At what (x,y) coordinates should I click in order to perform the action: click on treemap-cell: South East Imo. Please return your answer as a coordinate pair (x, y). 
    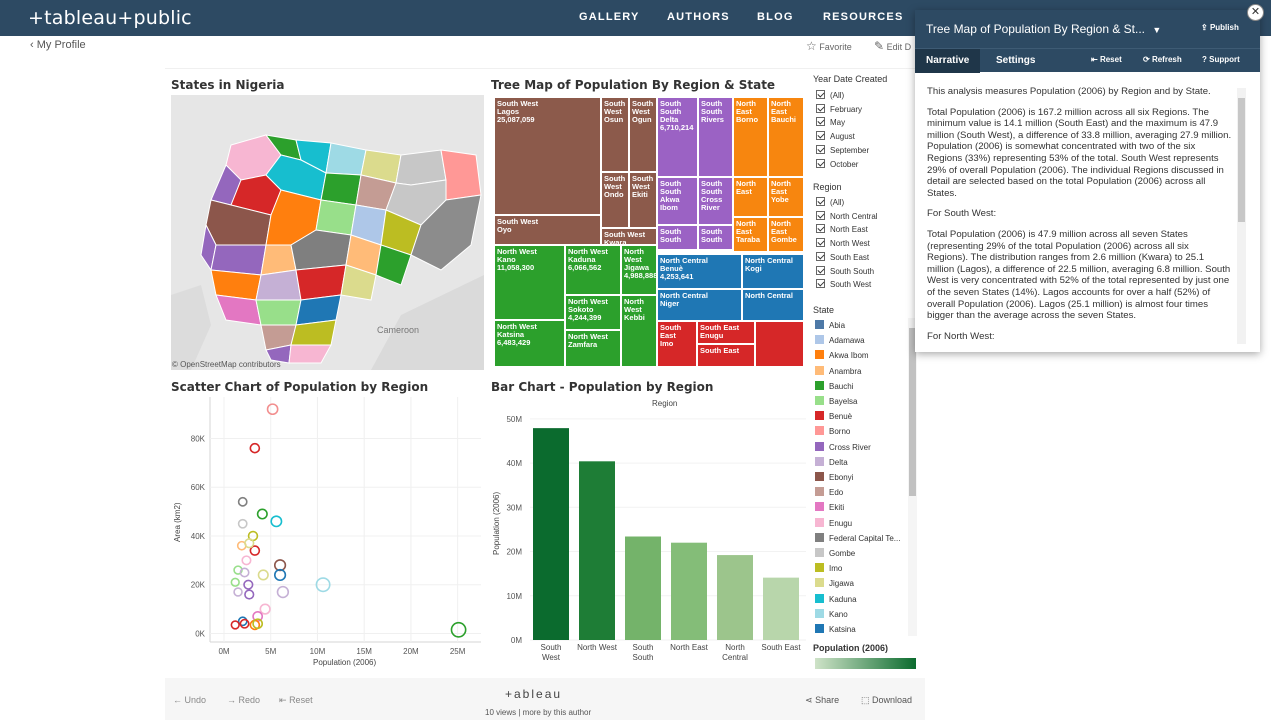
    Looking at the image, I should click on (677, 344).